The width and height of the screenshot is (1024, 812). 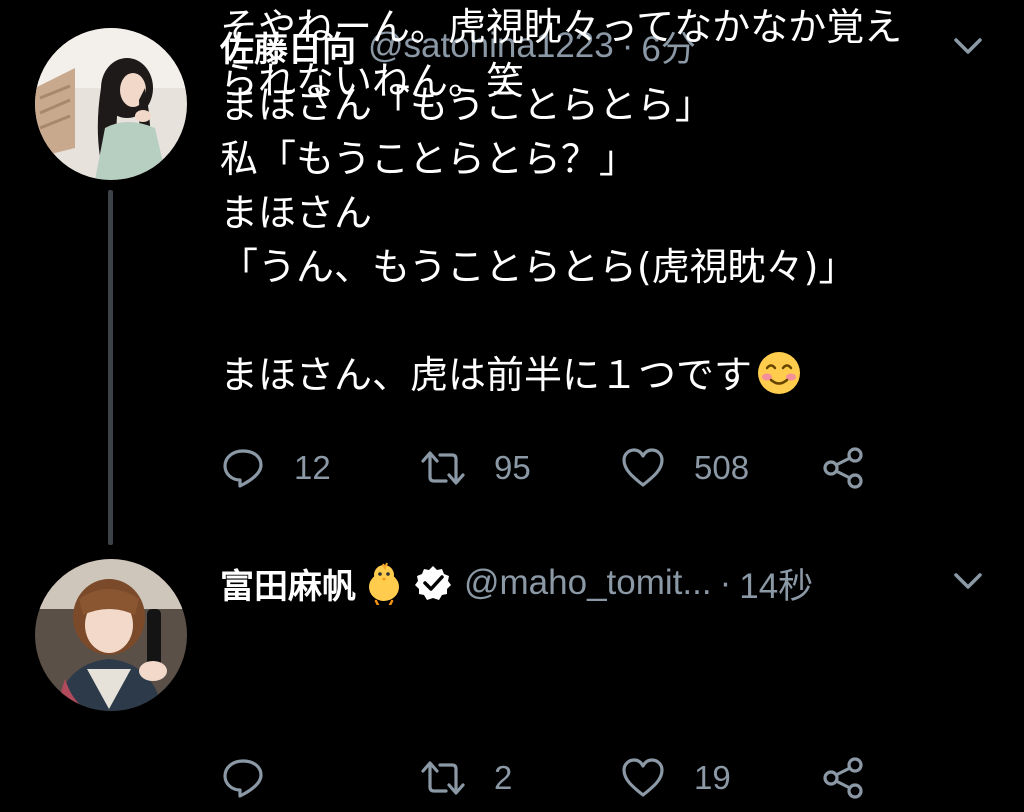 What do you see at coordinates (275, 468) in the screenshot?
I see `reply-button: 12` at bounding box center [275, 468].